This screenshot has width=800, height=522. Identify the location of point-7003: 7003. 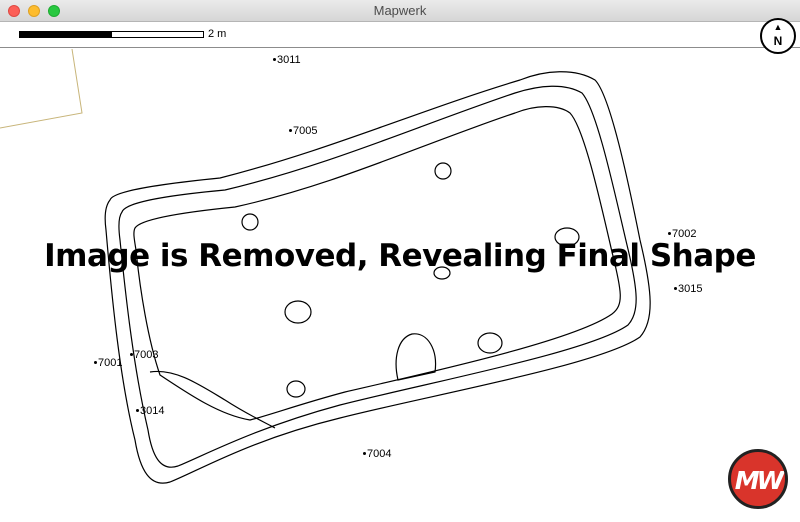
(144, 355).